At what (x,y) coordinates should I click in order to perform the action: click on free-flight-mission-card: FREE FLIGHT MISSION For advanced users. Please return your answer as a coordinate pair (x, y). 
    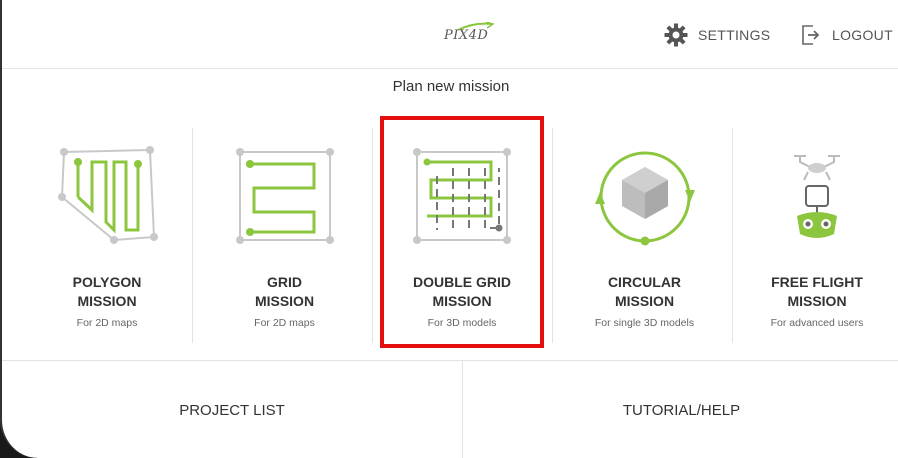
    Looking at the image, I should click on (817, 235).